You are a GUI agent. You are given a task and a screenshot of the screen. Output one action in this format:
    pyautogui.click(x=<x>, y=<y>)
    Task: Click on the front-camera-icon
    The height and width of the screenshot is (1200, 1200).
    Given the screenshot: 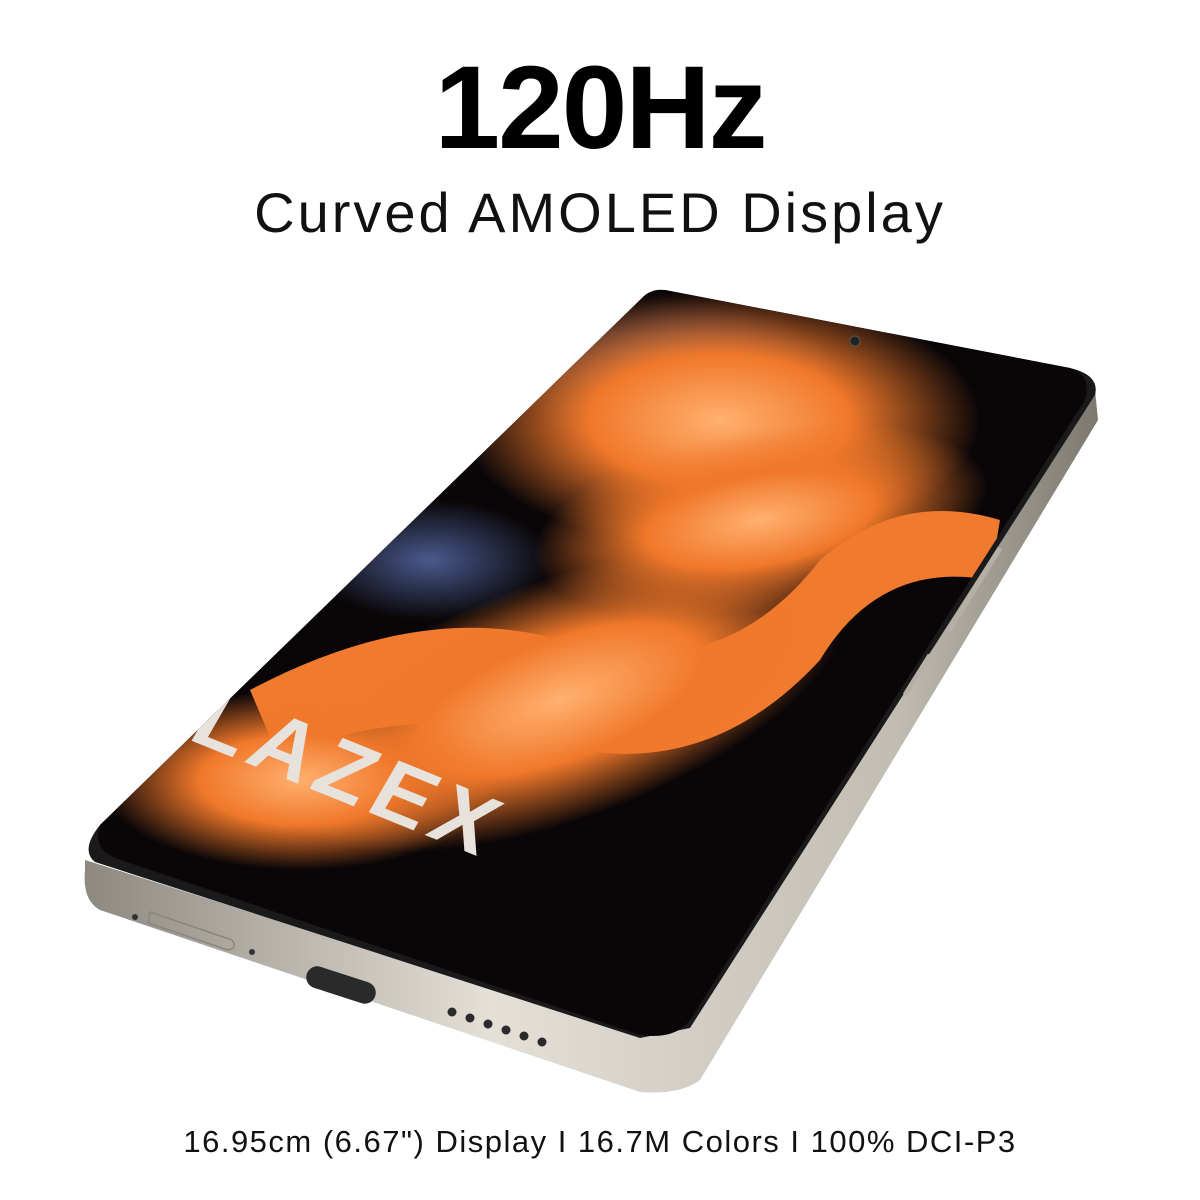 What is the action you would take?
    pyautogui.click(x=855, y=341)
    